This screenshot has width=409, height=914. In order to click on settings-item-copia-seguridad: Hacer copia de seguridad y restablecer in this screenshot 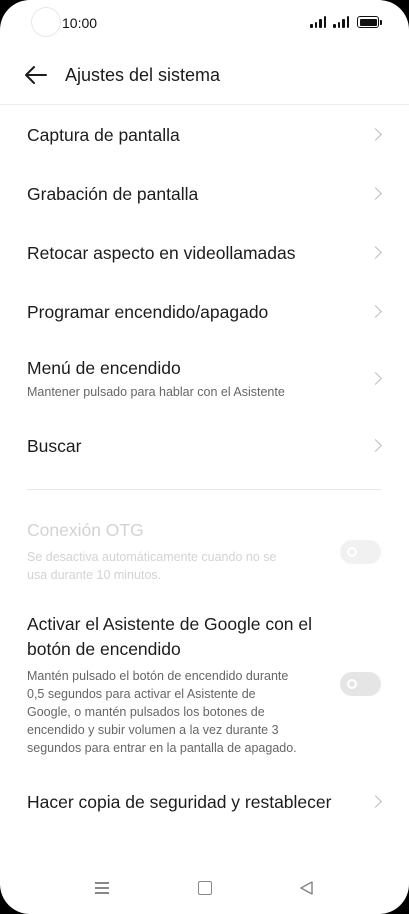, I will do `click(204, 801)`.